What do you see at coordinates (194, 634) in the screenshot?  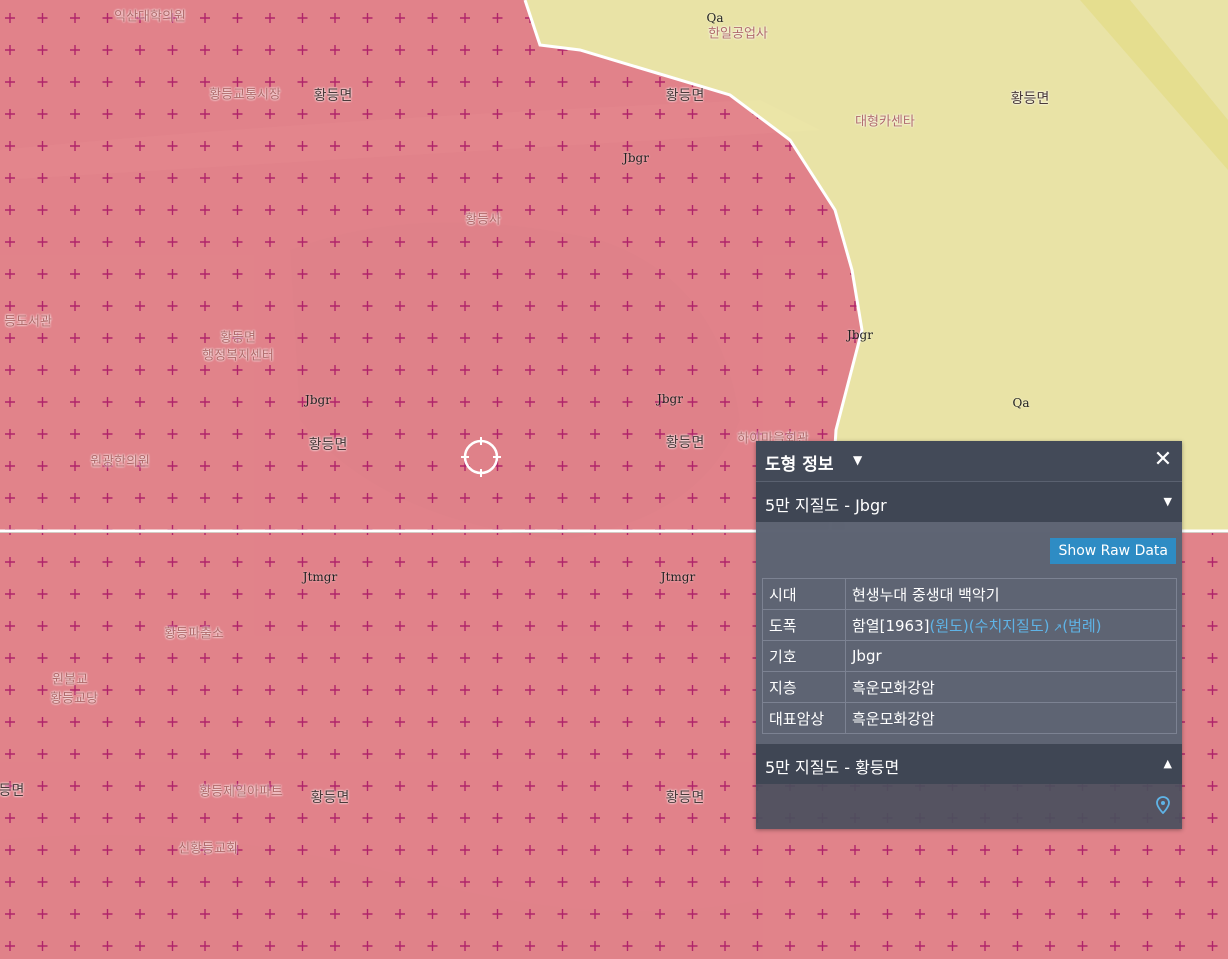 I see `poi-label: 황등파출소` at bounding box center [194, 634].